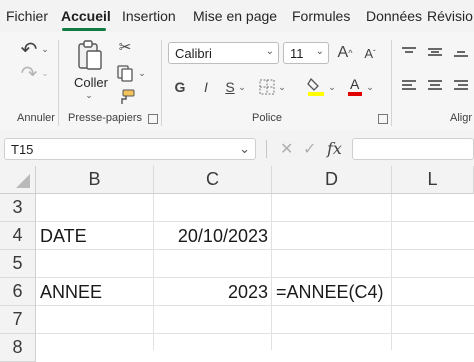 This screenshot has height=362, width=474. What do you see at coordinates (345, 53) in the screenshot?
I see `grow-font-icon: A ^` at bounding box center [345, 53].